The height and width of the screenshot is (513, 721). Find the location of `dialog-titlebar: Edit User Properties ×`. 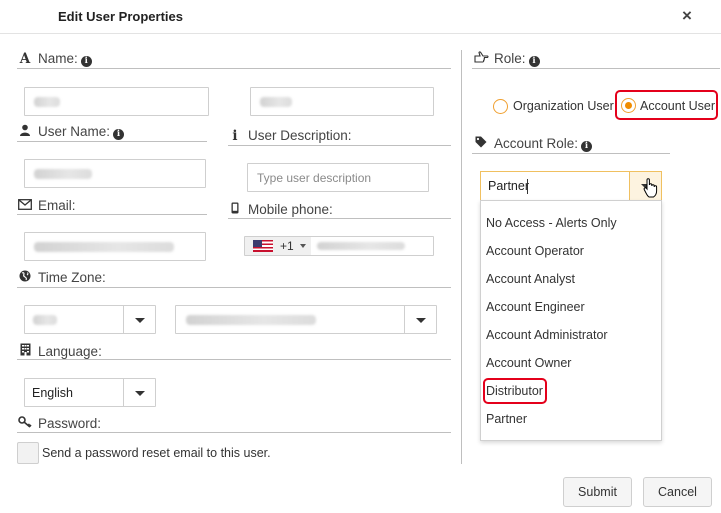

dialog-titlebar: Edit User Properties × is located at coordinates (360, 17).